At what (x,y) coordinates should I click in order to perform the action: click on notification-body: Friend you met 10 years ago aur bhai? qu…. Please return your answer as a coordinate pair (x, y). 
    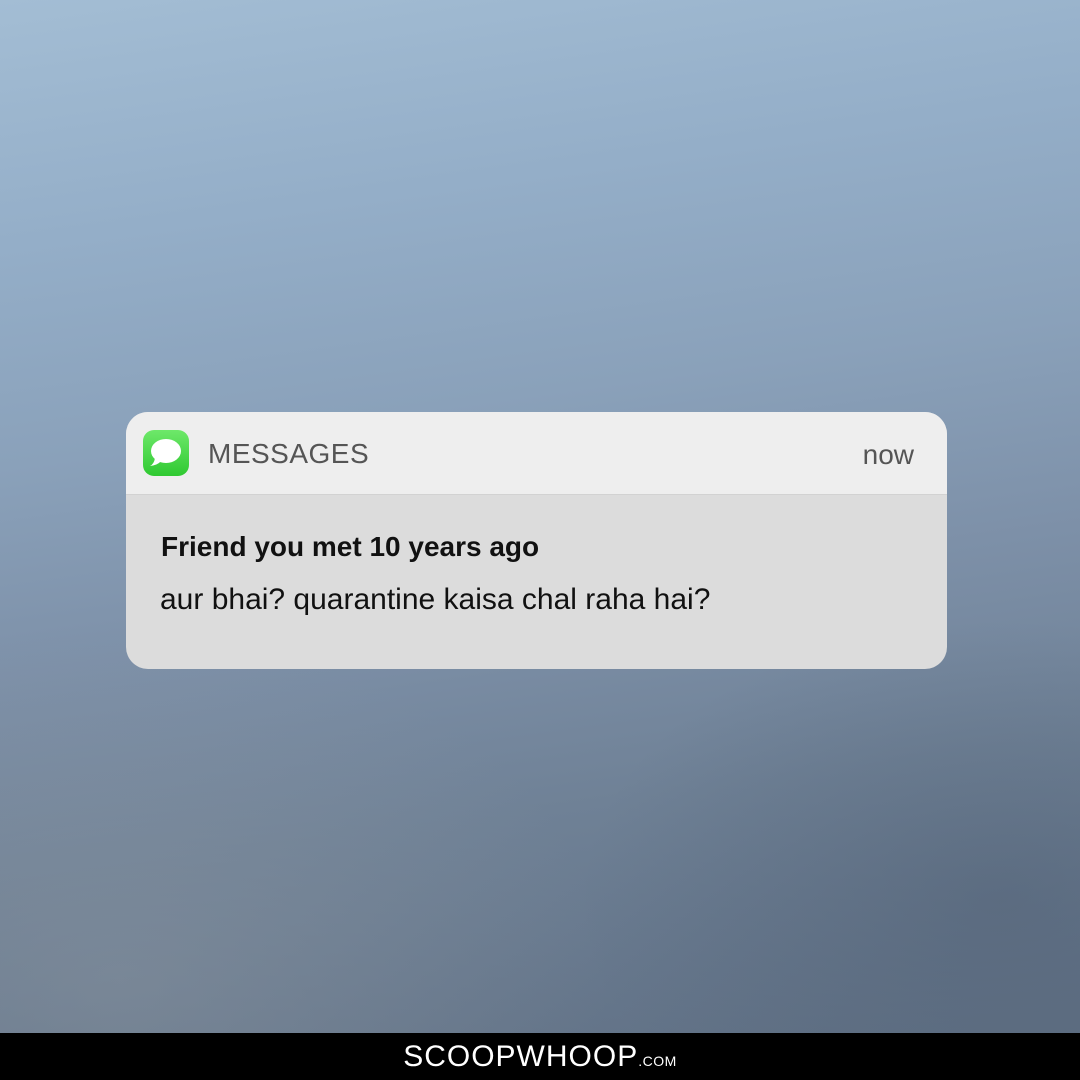
    Looking at the image, I should click on (536, 582).